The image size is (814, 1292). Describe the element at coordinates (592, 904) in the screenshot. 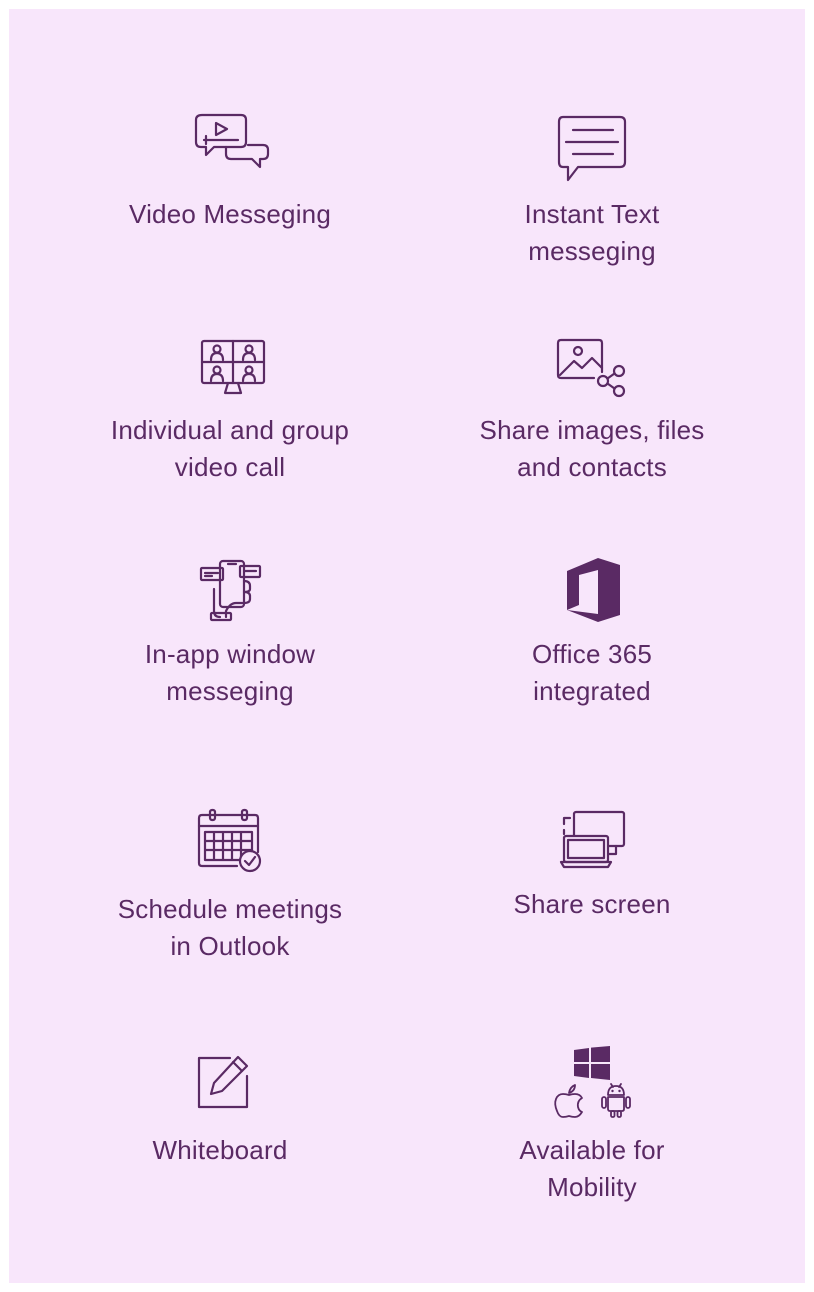

I see `feature-label: Share screen` at that location.